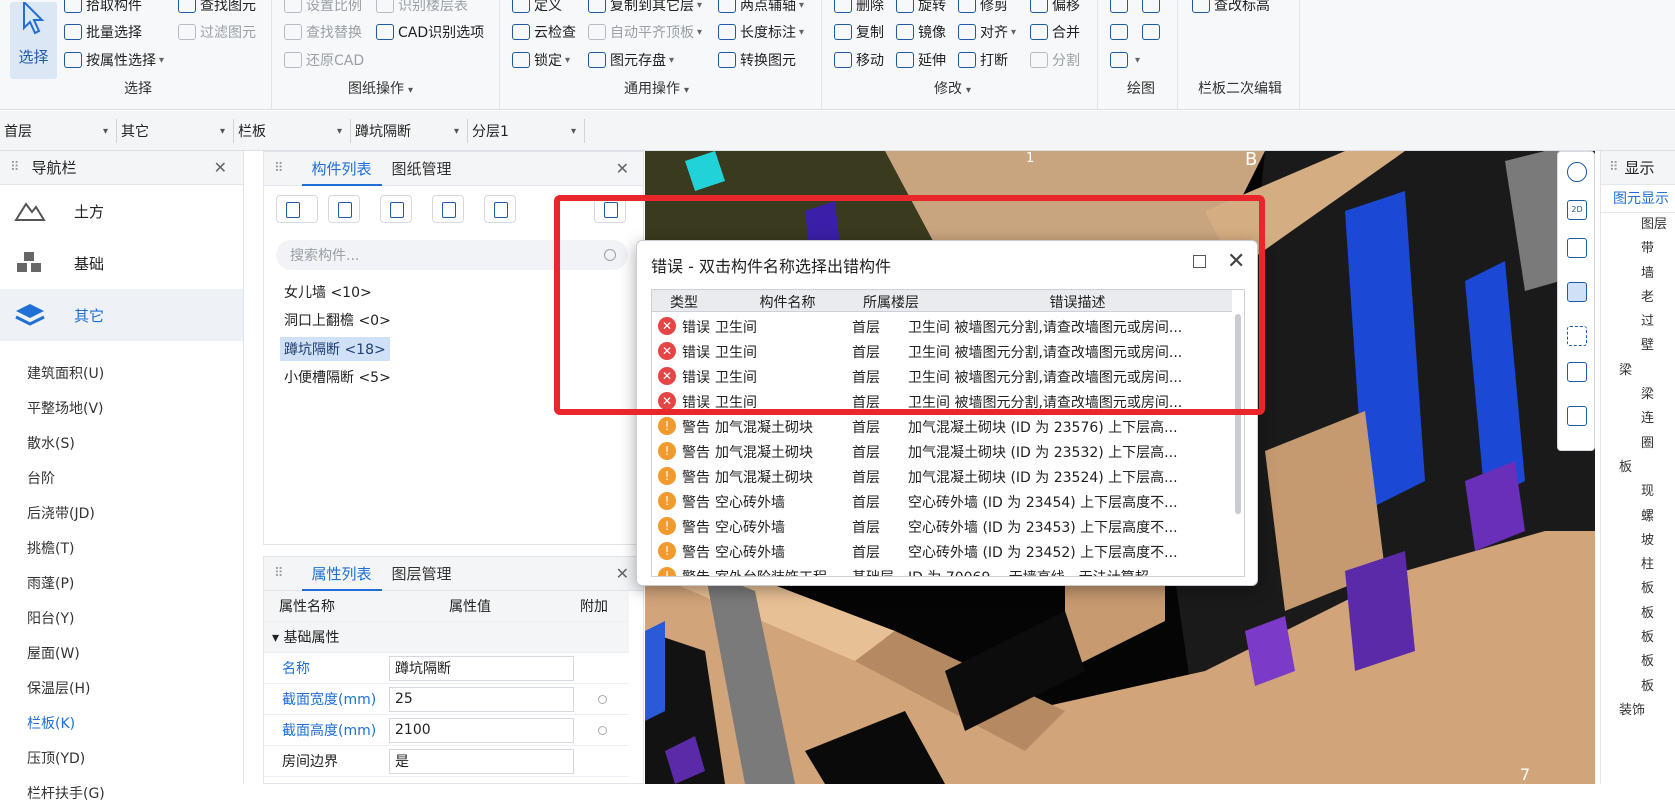 The width and height of the screenshot is (1675, 810). I want to click on nav-category-earthwork: 土方, so click(121, 211).